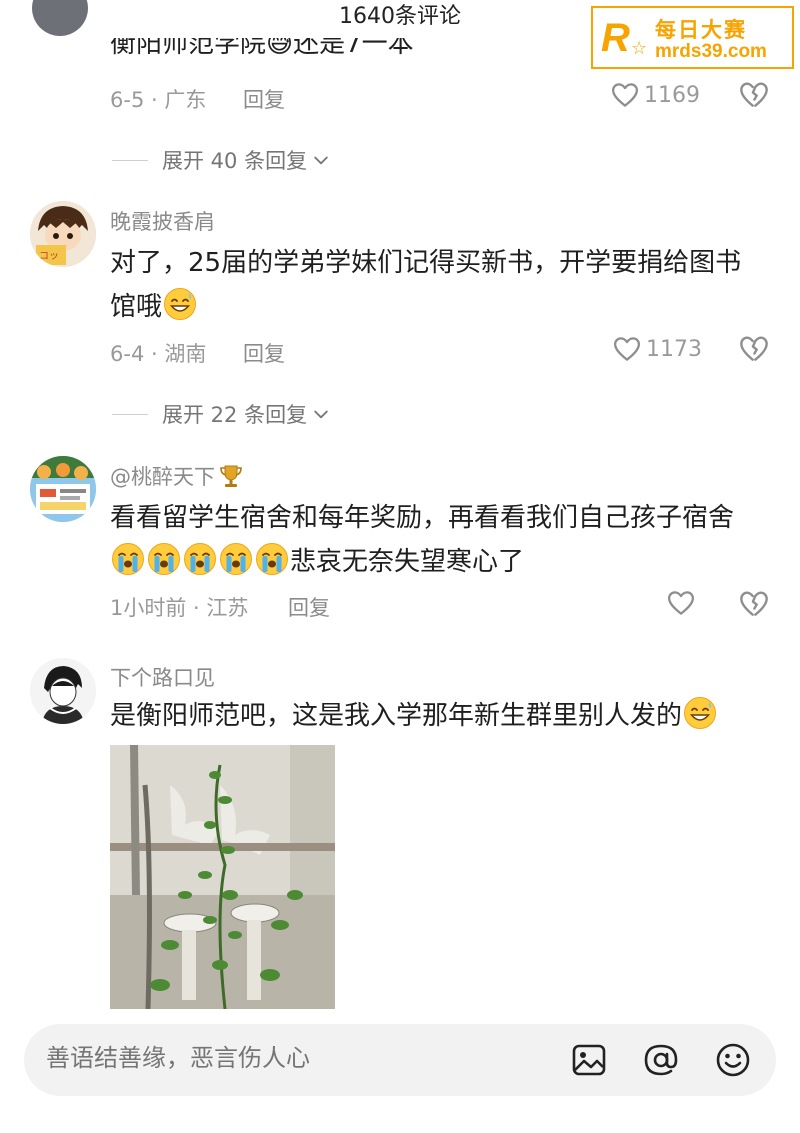 The height and width of the screenshot is (1133, 800). Describe the element at coordinates (589, 1060) in the screenshot. I see `image-icon` at that location.